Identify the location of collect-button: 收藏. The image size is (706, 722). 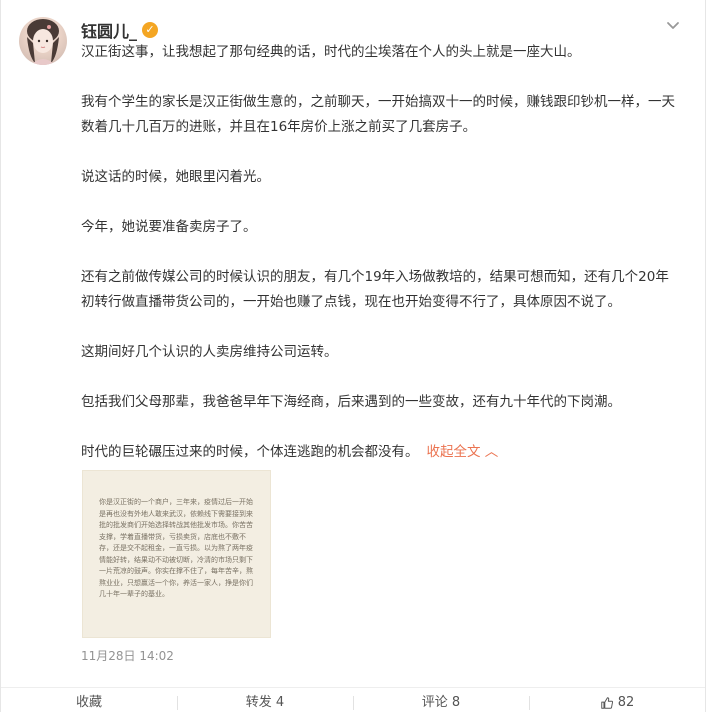
(89, 700).